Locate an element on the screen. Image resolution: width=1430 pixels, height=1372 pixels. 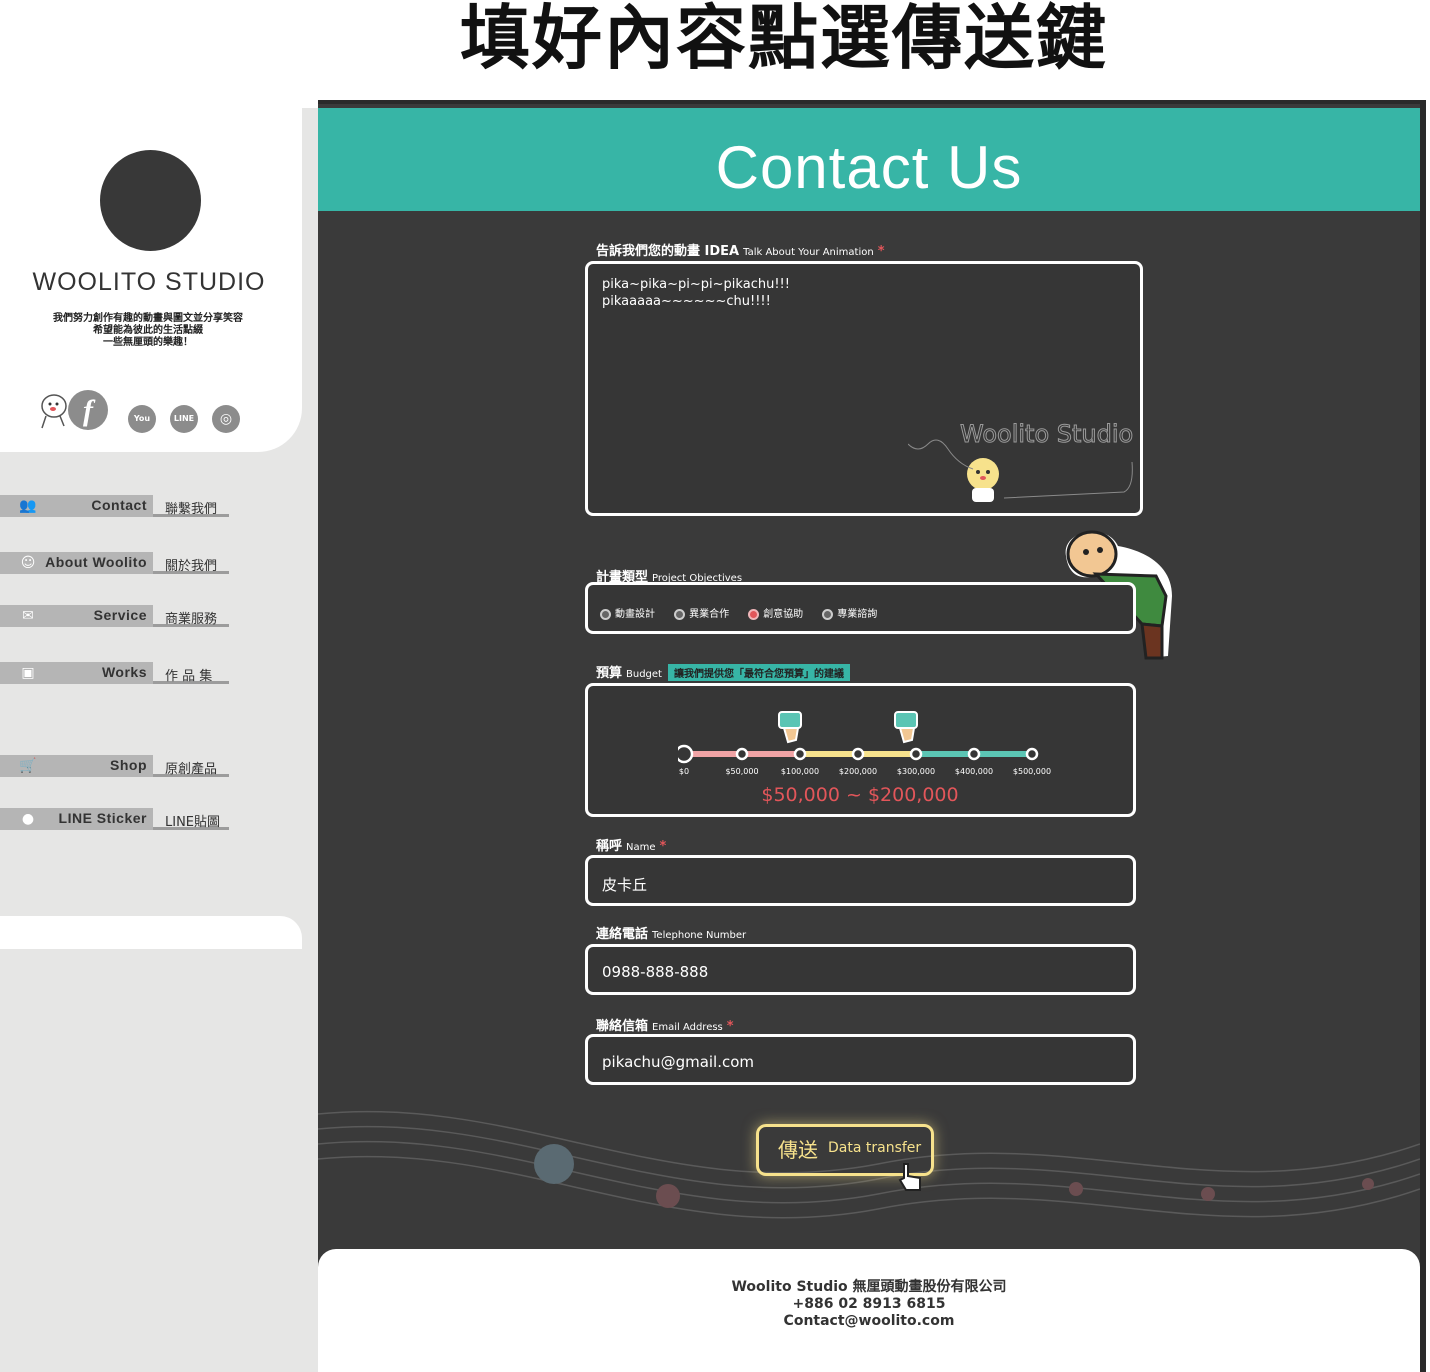
nav-label-en: Works is located at coordinates (124, 672).